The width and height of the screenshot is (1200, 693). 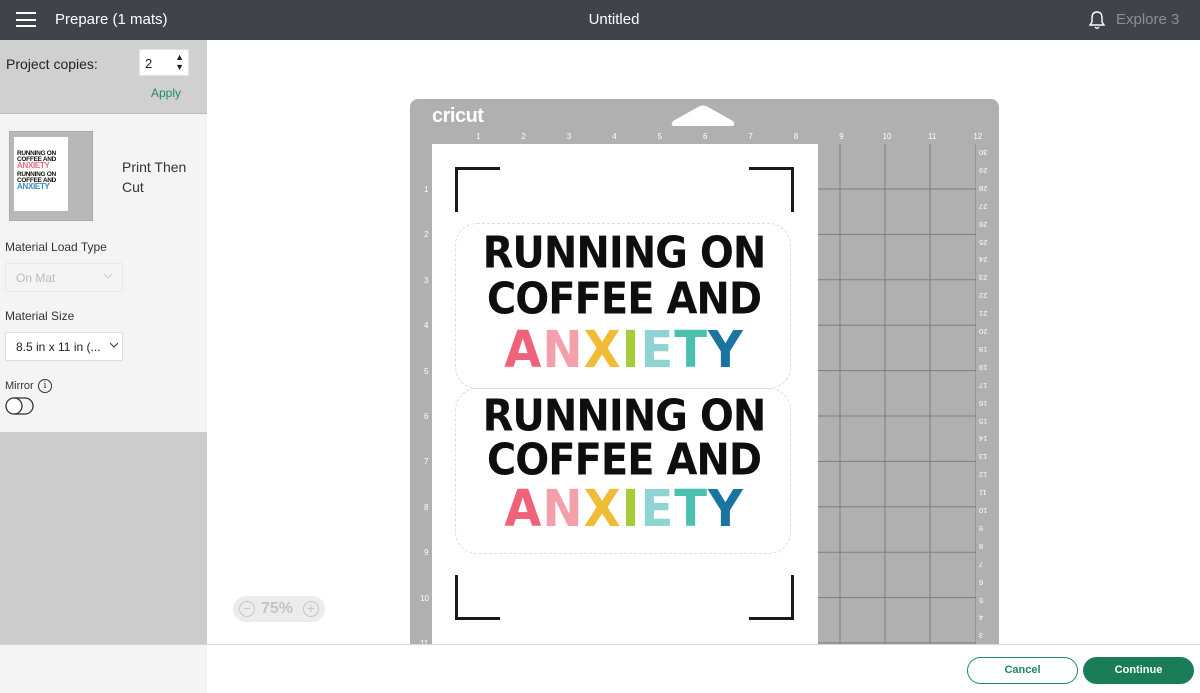 What do you see at coordinates (164, 62) in the screenshot?
I see `project-copies-stepper: 2 ▲ ▼` at bounding box center [164, 62].